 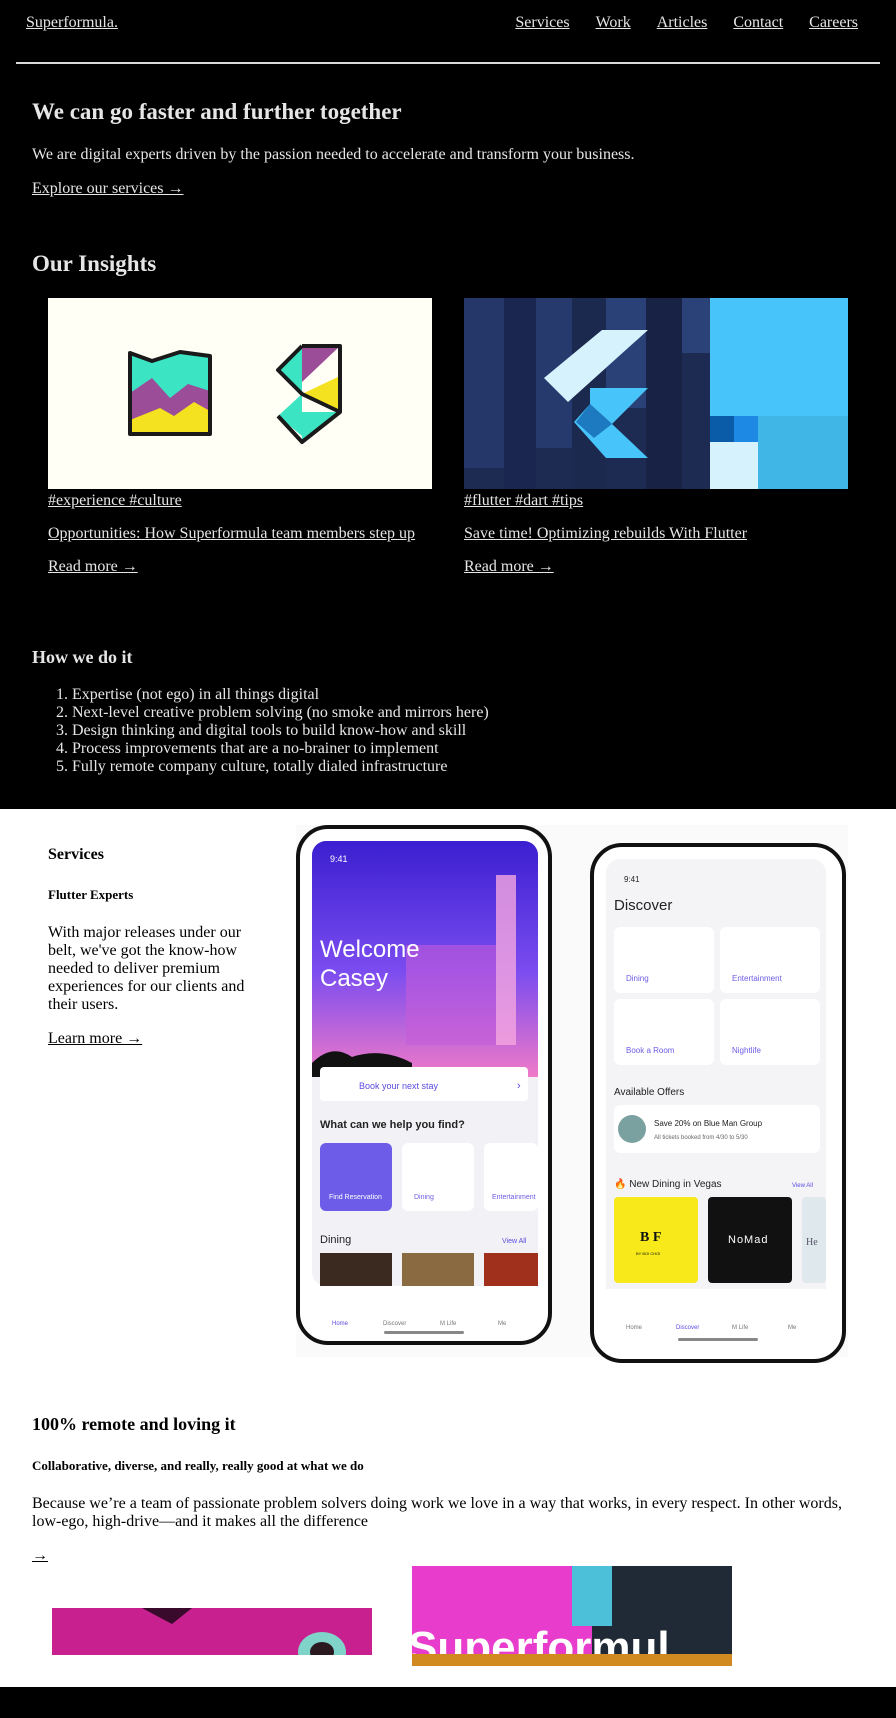 What do you see at coordinates (370, 949) in the screenshot?
I see `welcome-text: Welcome` at bounding box center [370, 949].